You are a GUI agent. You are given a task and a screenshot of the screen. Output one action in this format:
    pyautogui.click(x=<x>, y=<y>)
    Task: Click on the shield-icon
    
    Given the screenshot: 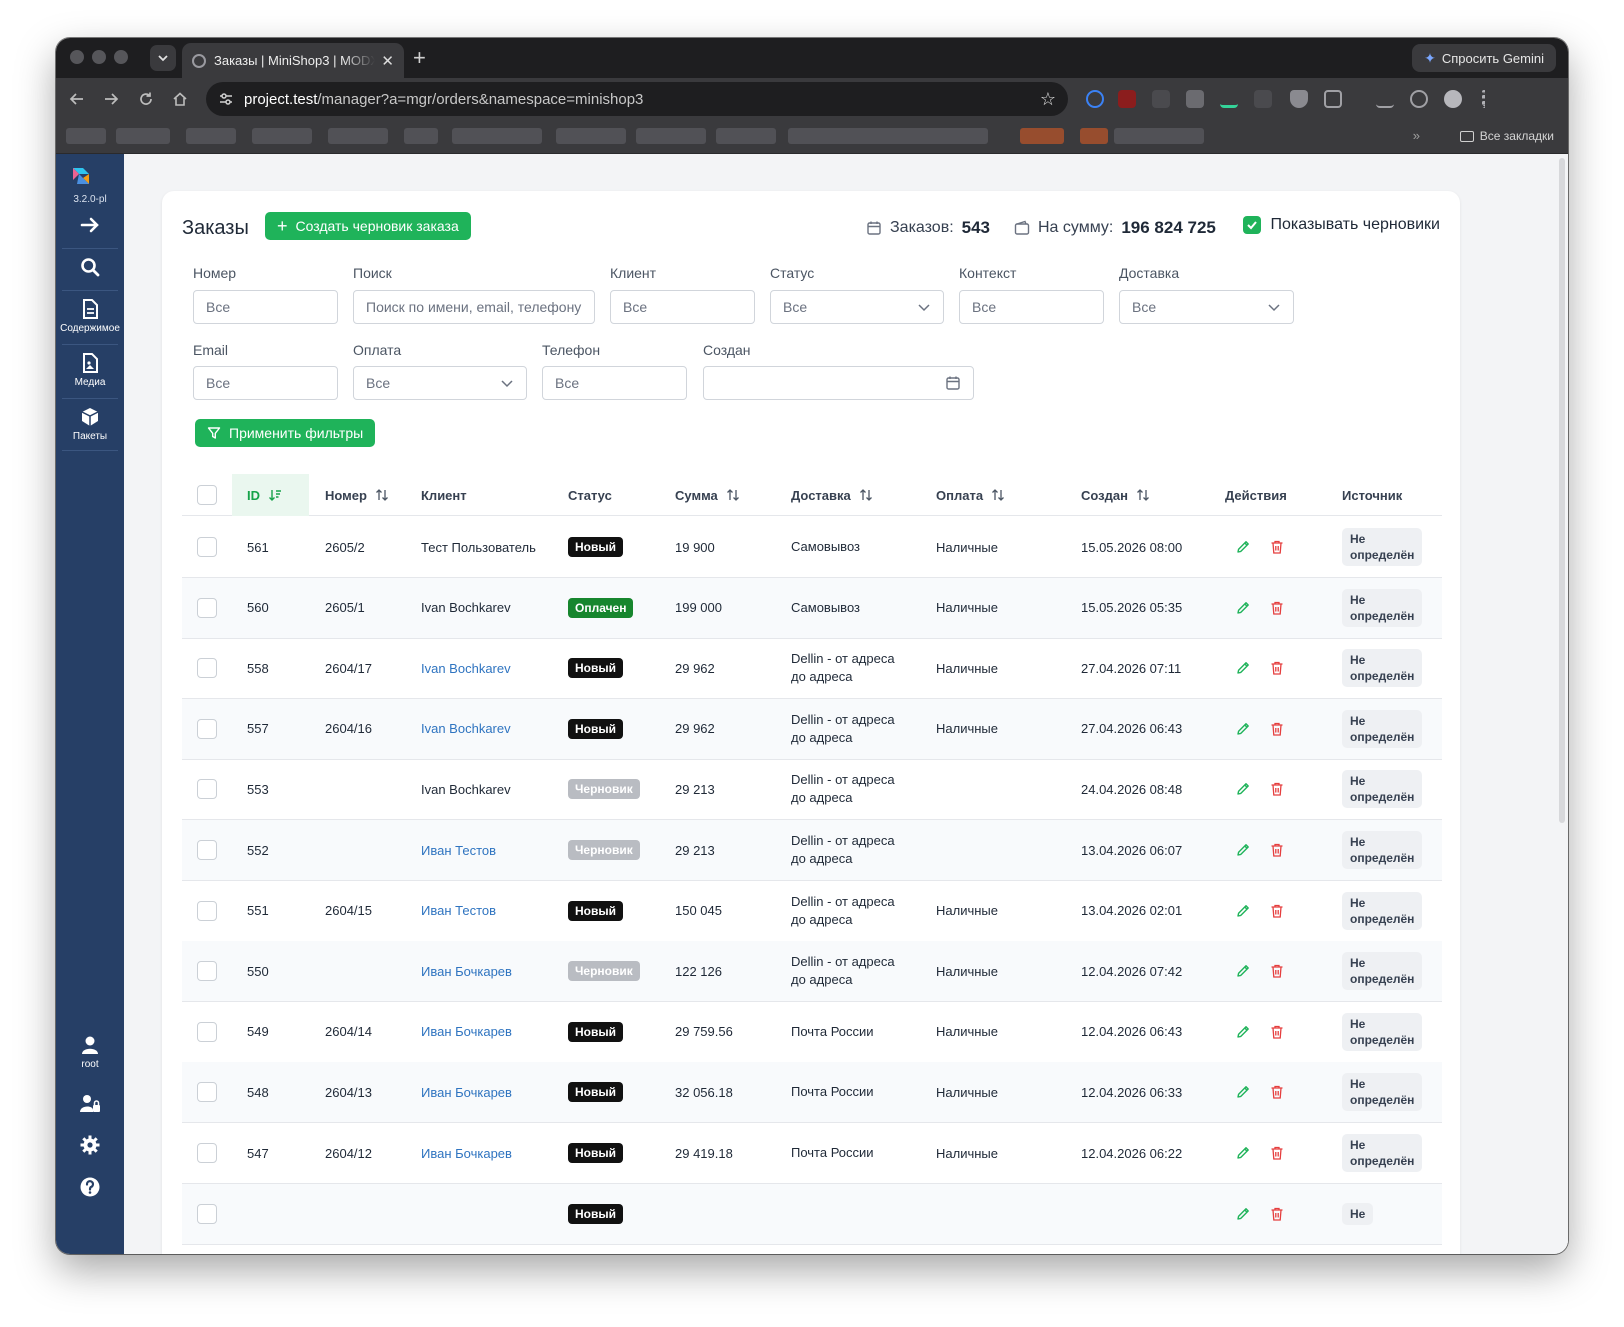 What is the action you would take?
    pyautogui.click(x=1299, y=99)
    